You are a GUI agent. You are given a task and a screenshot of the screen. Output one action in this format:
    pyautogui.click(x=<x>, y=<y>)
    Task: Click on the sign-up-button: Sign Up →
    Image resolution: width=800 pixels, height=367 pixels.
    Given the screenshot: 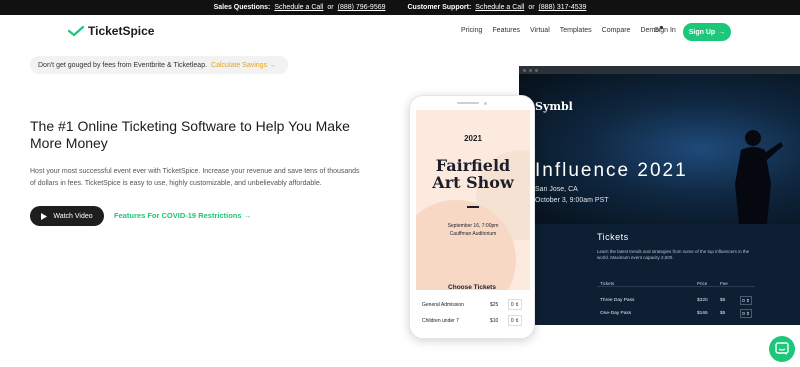 What is the action you would take?
    pyautogui.click(x=707, y=32)
    